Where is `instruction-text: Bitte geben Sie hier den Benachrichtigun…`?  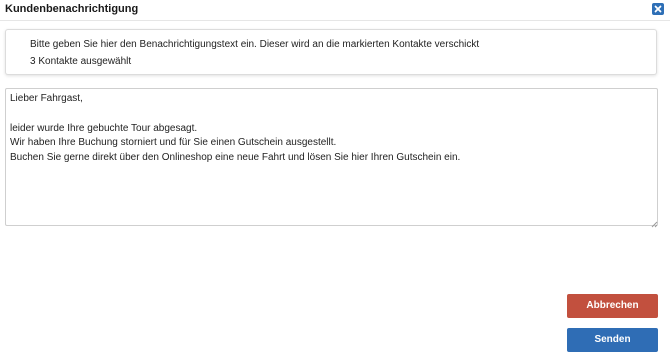 instruction-text: Bitte geben Sie hier den Benachrichtigun… is located at coordinates (255, 44).